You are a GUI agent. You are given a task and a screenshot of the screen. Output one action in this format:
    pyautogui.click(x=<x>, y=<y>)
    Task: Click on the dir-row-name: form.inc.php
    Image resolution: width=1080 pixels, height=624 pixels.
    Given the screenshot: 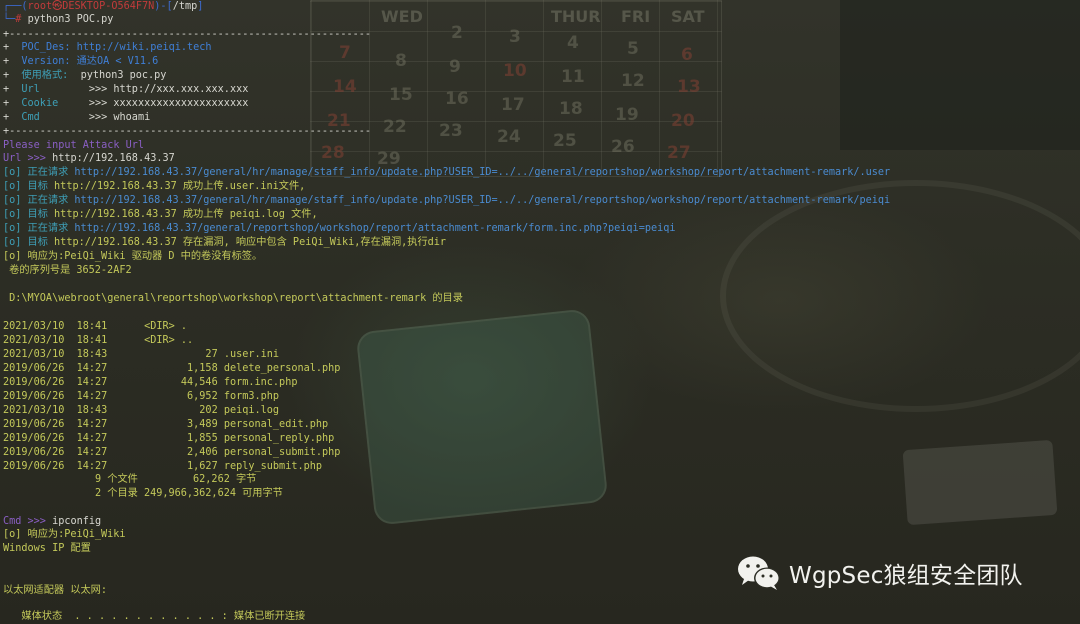 What is the action you would take?
    pyautogui.click(x=260, y=382)
    